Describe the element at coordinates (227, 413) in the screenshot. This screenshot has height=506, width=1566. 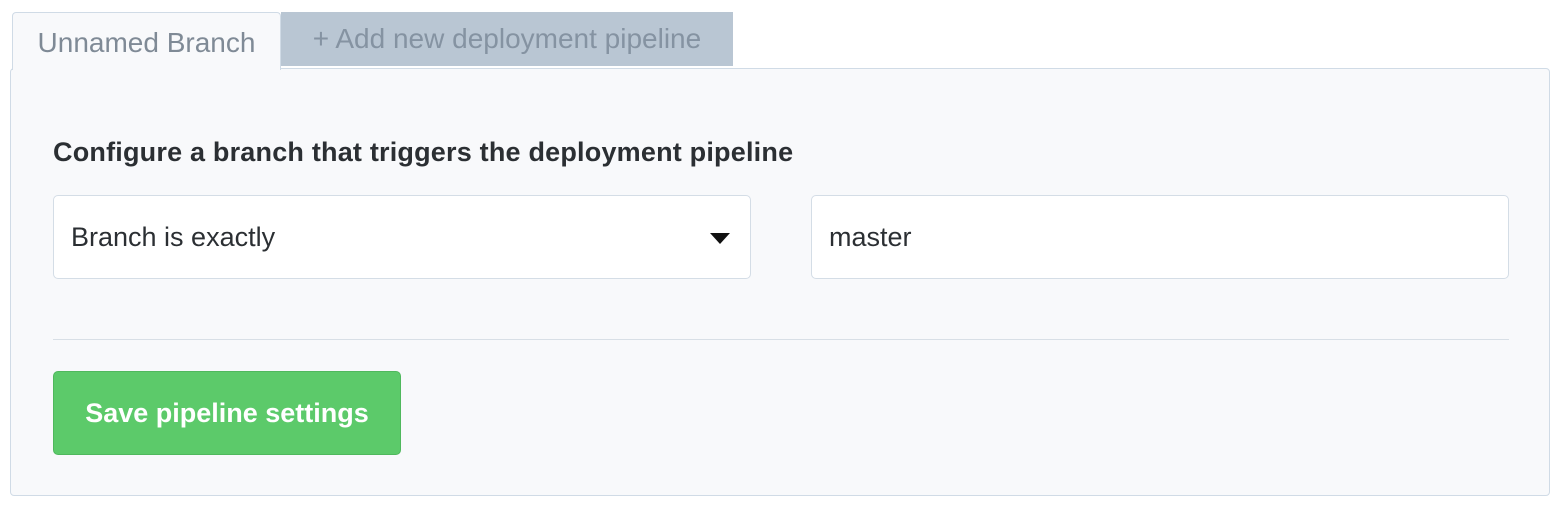
I see `save-pipeline-settings-button: Save pipeline settings` at that location.